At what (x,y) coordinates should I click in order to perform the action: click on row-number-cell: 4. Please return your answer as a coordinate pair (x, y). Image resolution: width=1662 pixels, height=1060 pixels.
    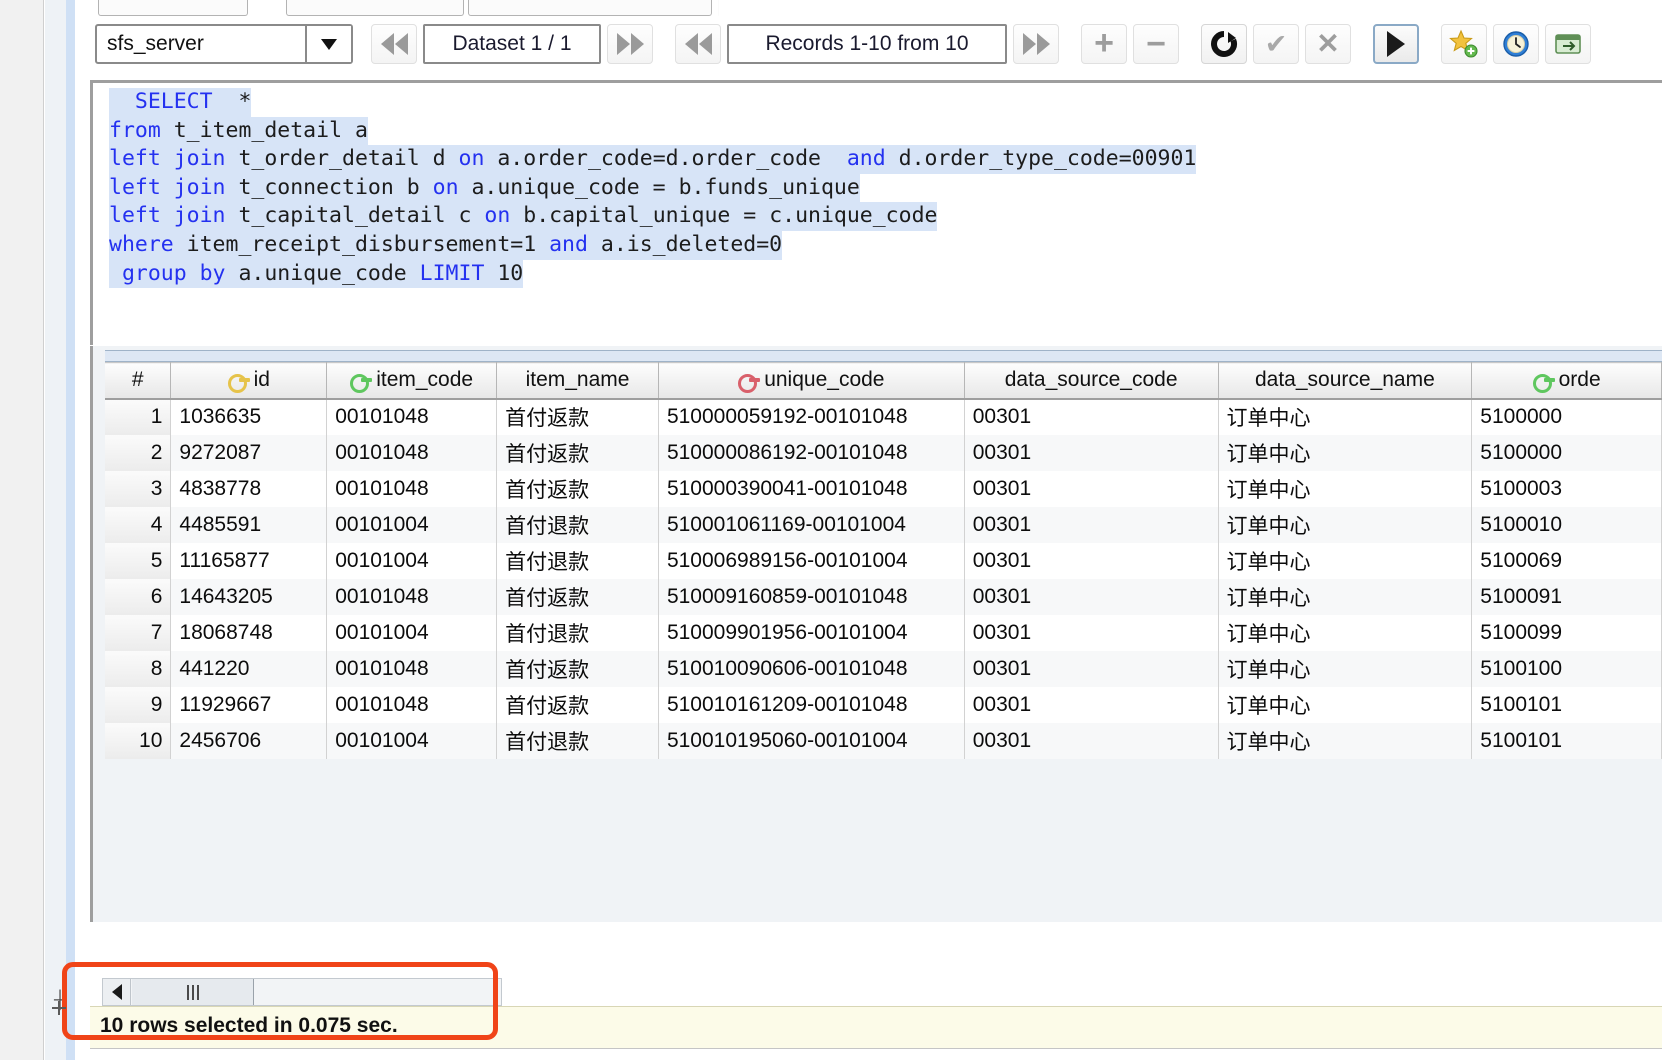
    Looking at the image, I should click on (138, 524).